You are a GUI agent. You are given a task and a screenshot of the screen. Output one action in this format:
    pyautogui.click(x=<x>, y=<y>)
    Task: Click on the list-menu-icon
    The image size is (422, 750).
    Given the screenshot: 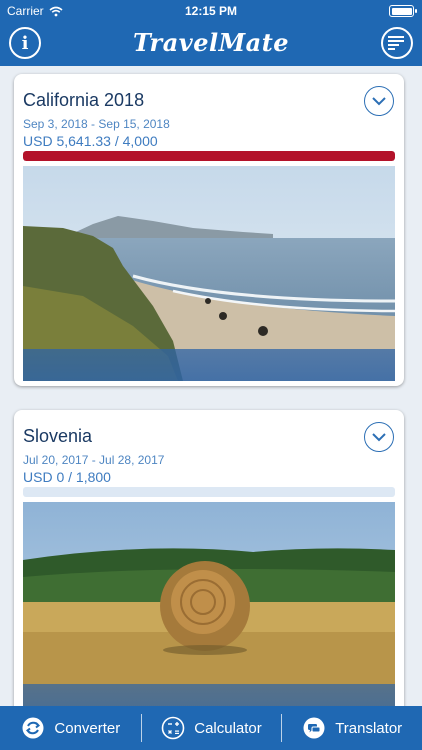 What is the action you would take?
    pyautogui.click(x=396, y=43)
    